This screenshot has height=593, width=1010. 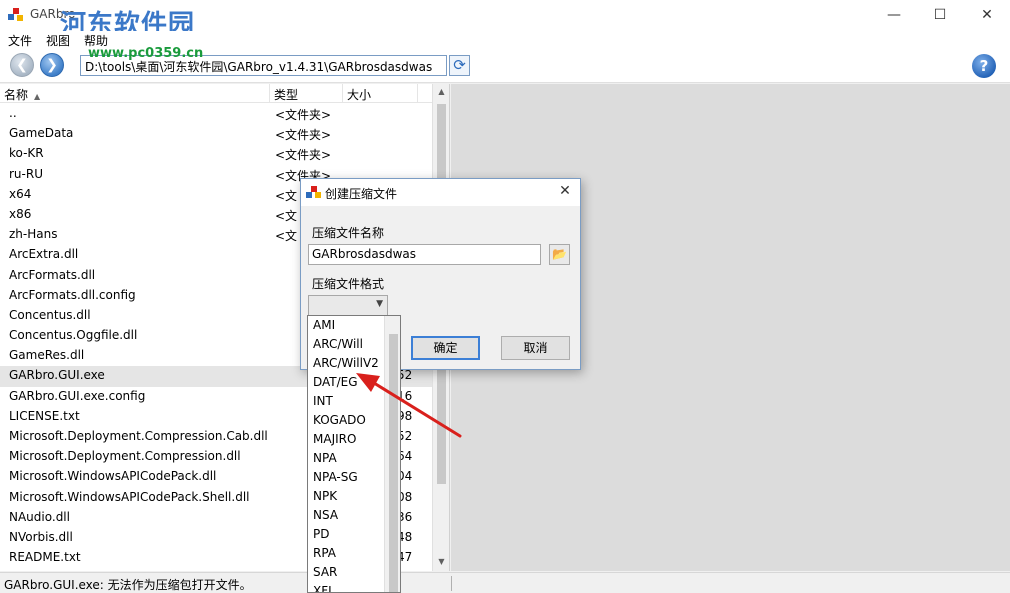 I want to click on file-name: NAudio.dll, so click(x=39, y=516).